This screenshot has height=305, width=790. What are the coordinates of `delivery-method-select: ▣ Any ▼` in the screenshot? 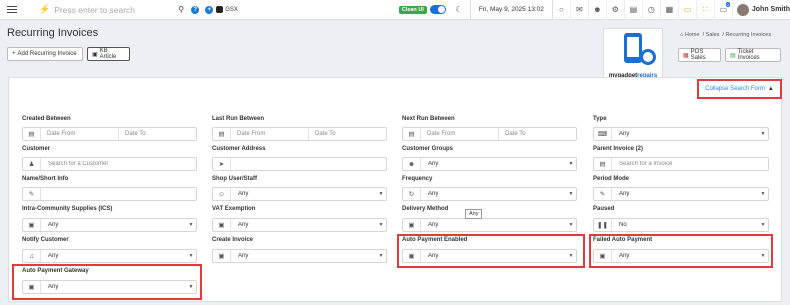 It's located at (489, 225).